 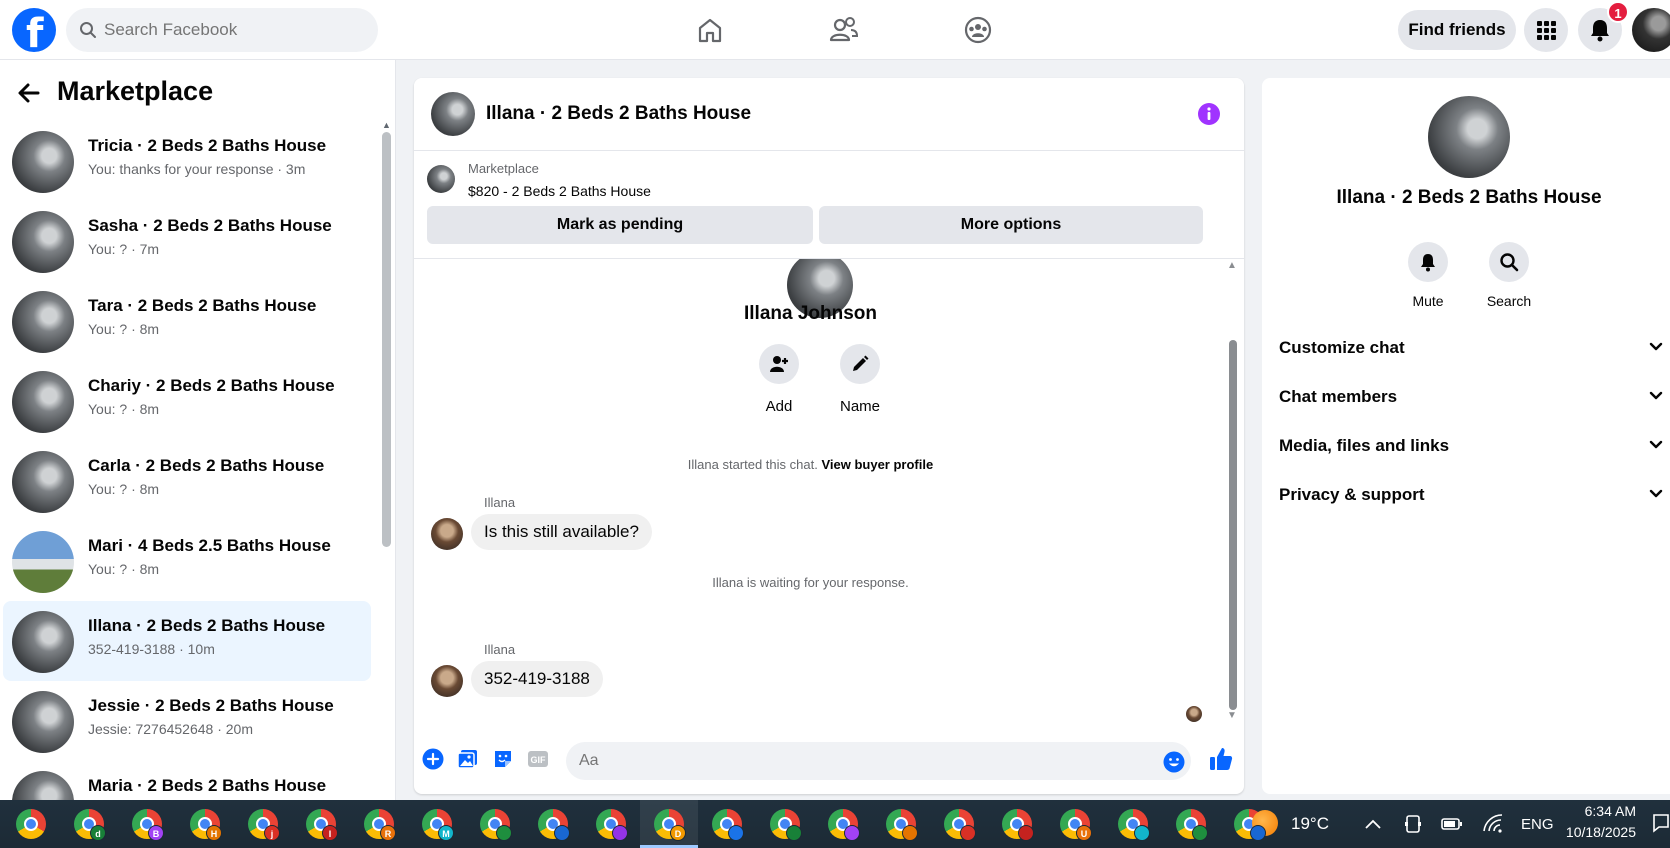 I want to click on find-friends-button: Find friends, so click(x=1457, y=30).